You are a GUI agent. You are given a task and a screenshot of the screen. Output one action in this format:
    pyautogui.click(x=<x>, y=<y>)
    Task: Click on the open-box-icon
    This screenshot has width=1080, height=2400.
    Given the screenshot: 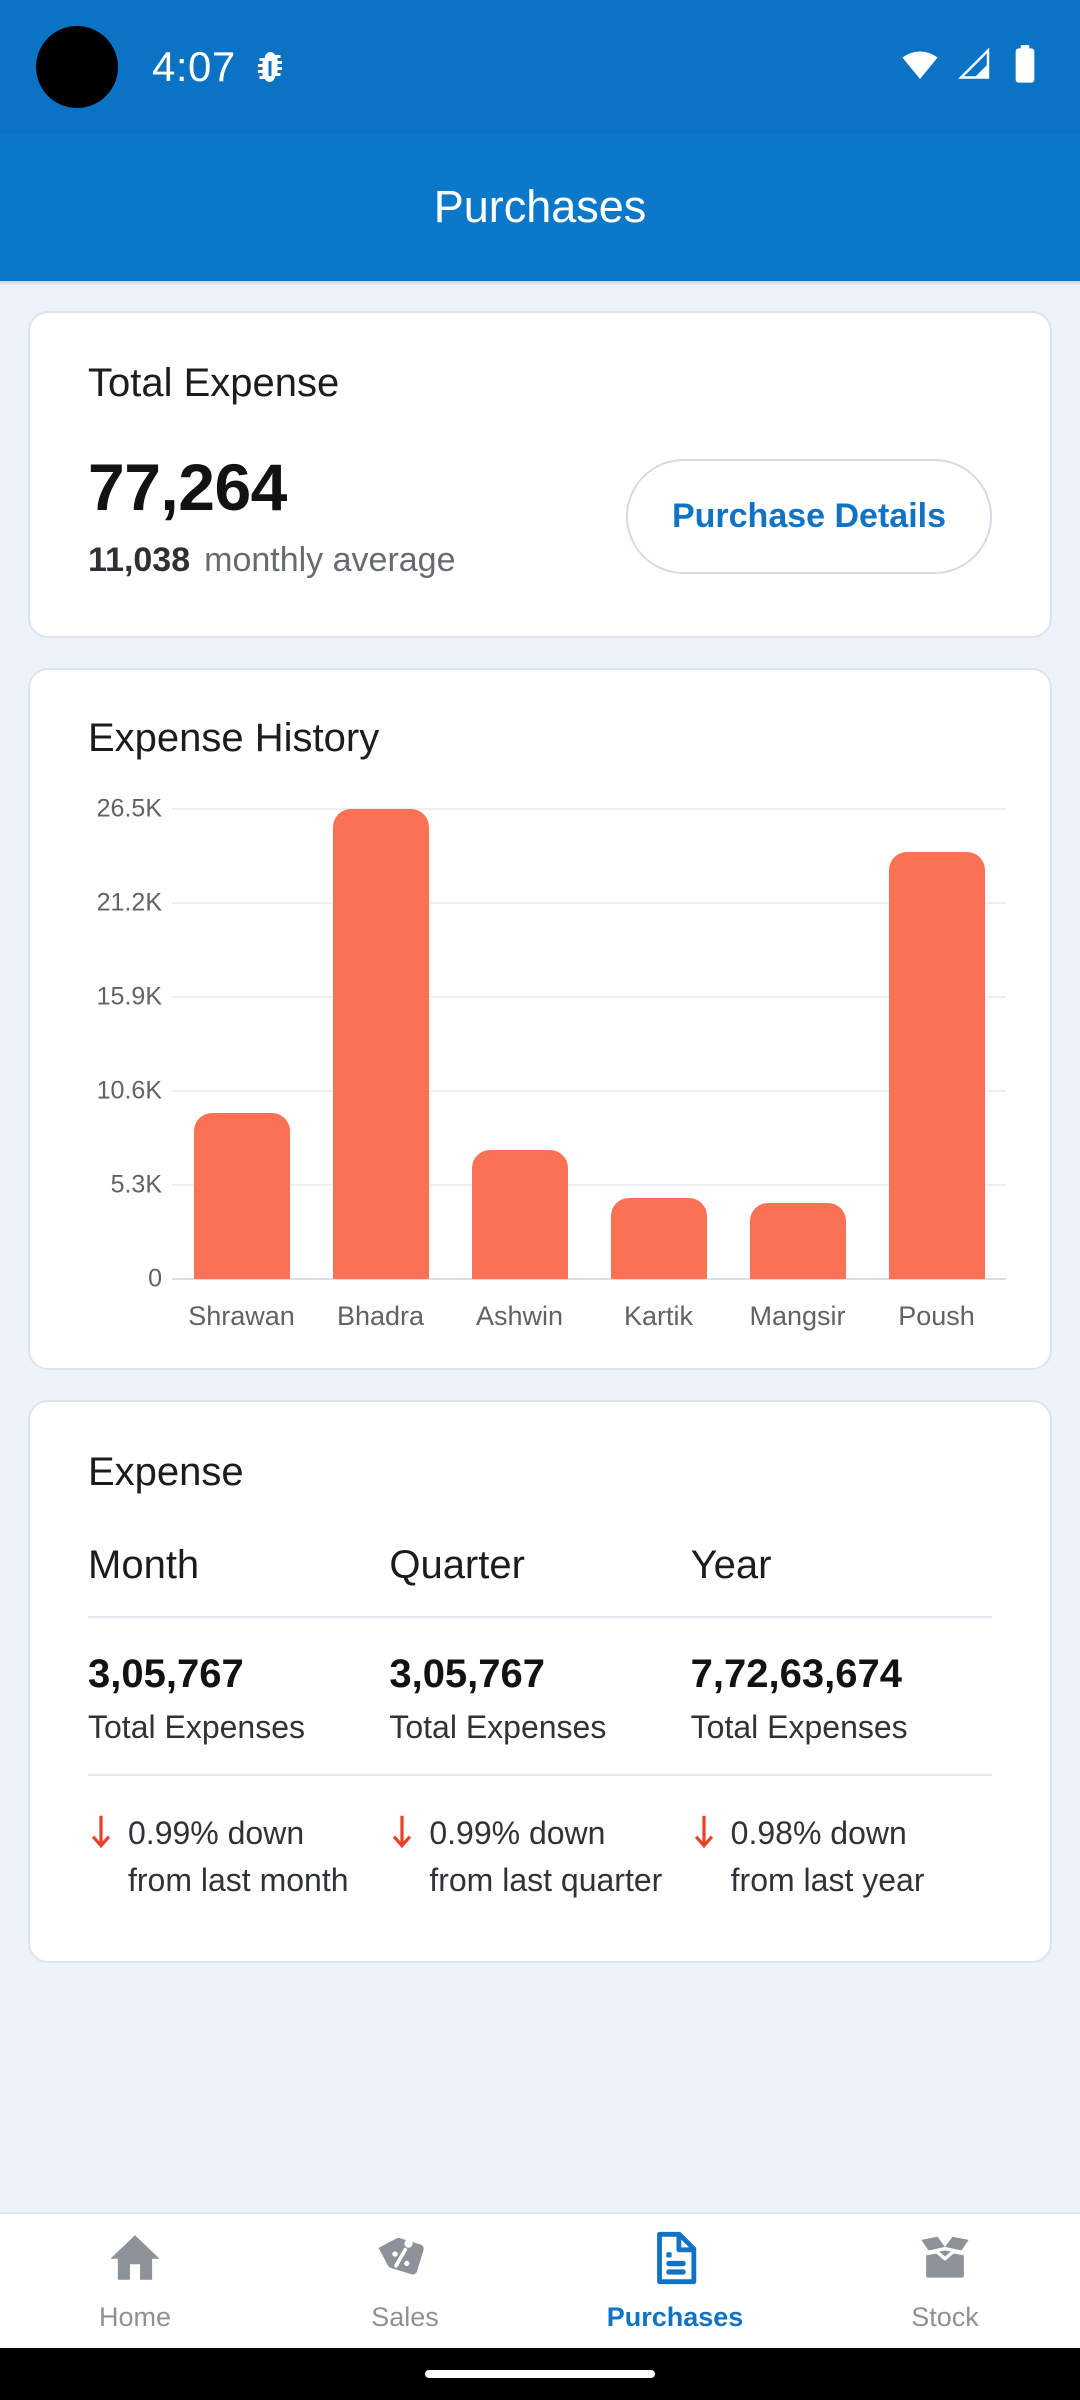 What is the action you would take?
    pyautogui.click(x=945, y=2260)
    